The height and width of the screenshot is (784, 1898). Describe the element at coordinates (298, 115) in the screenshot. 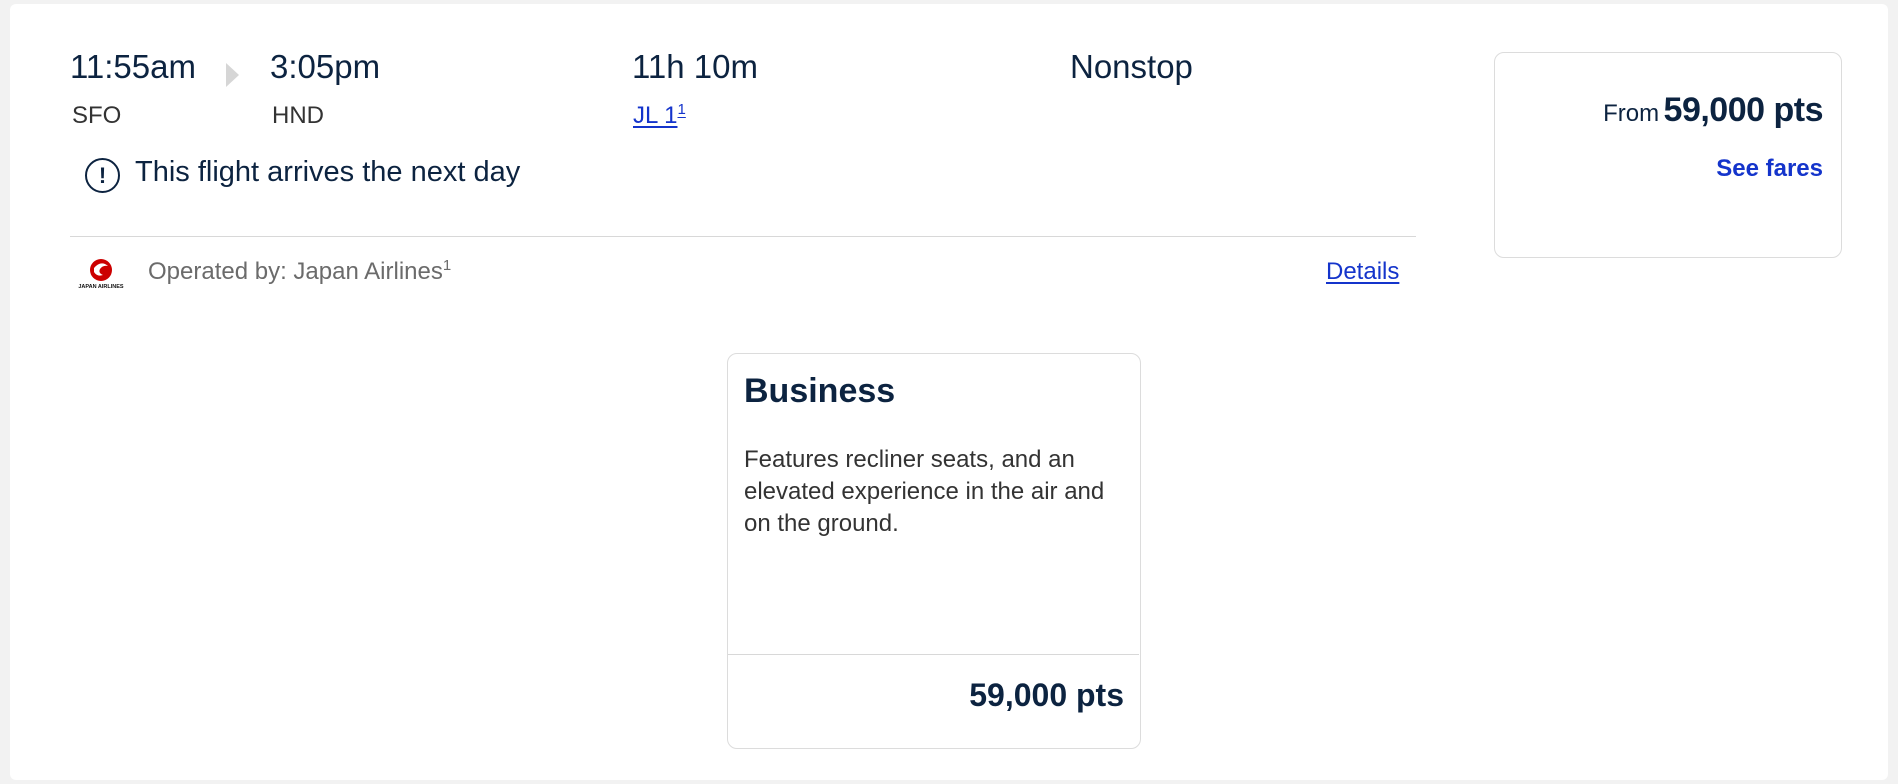

I see `arrive-airport: HND` at that location.